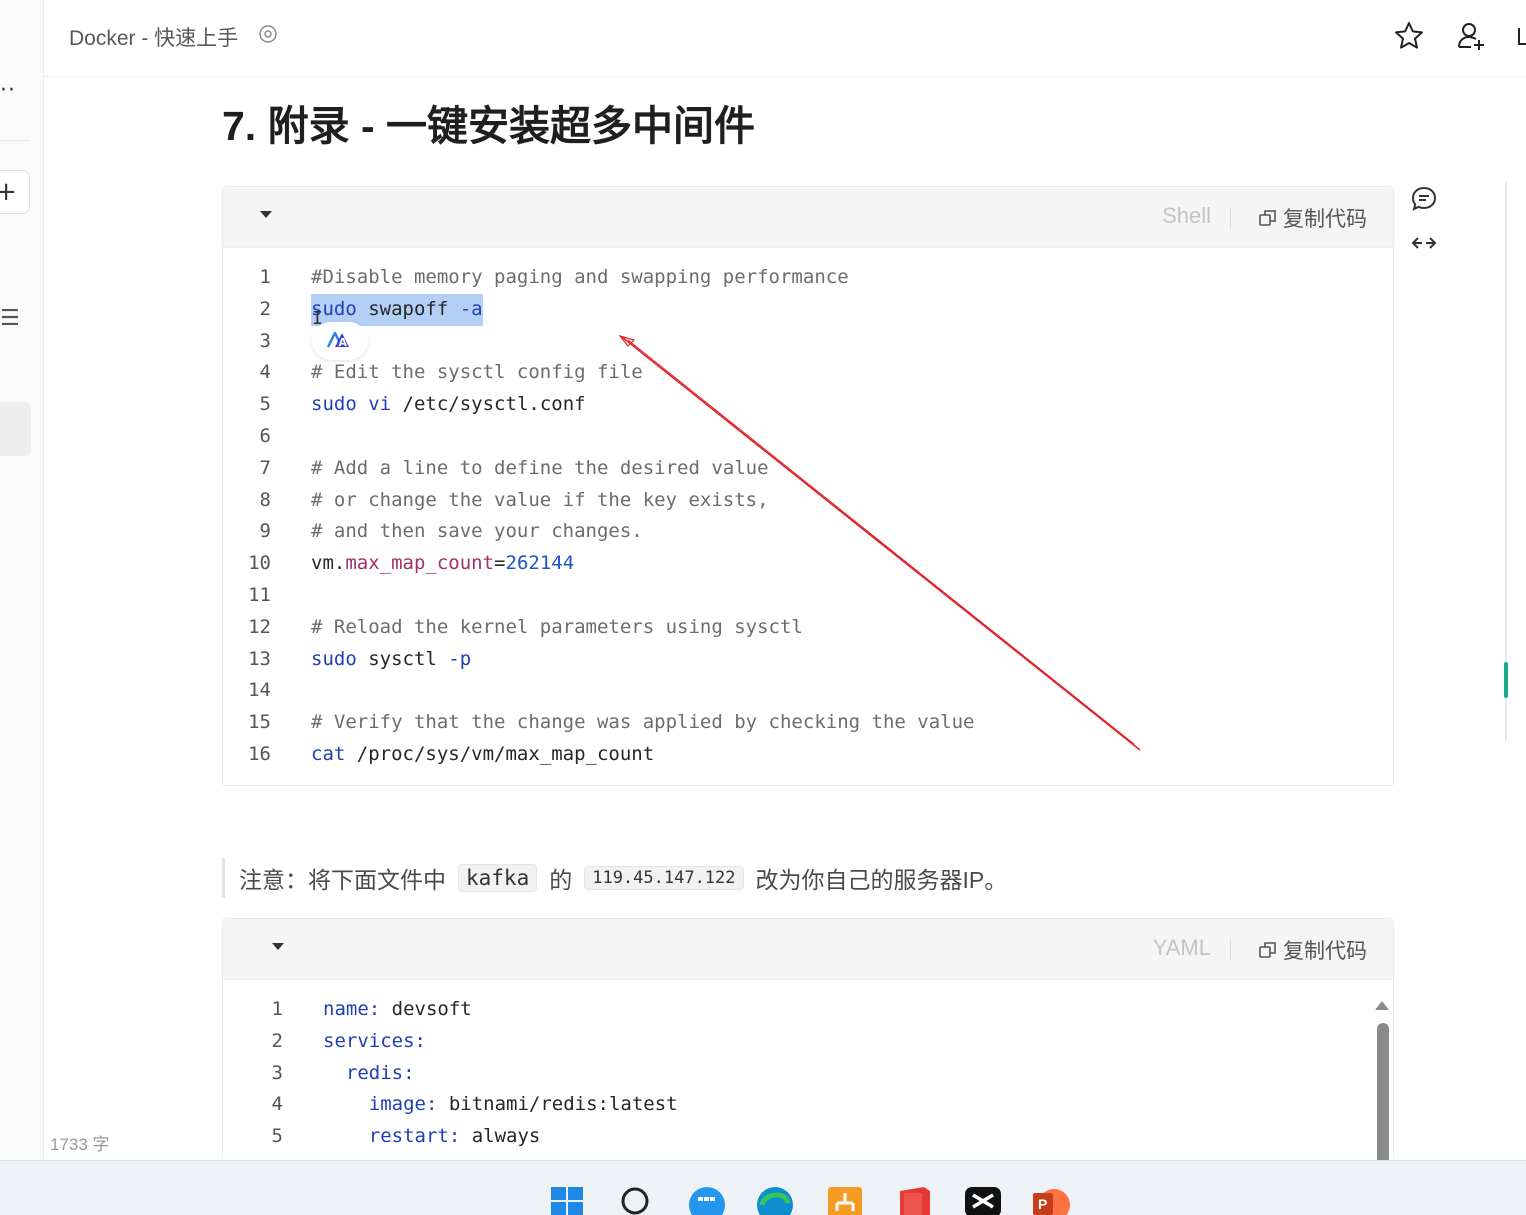  I want to click on translate-icon: A, so click(337, 340).